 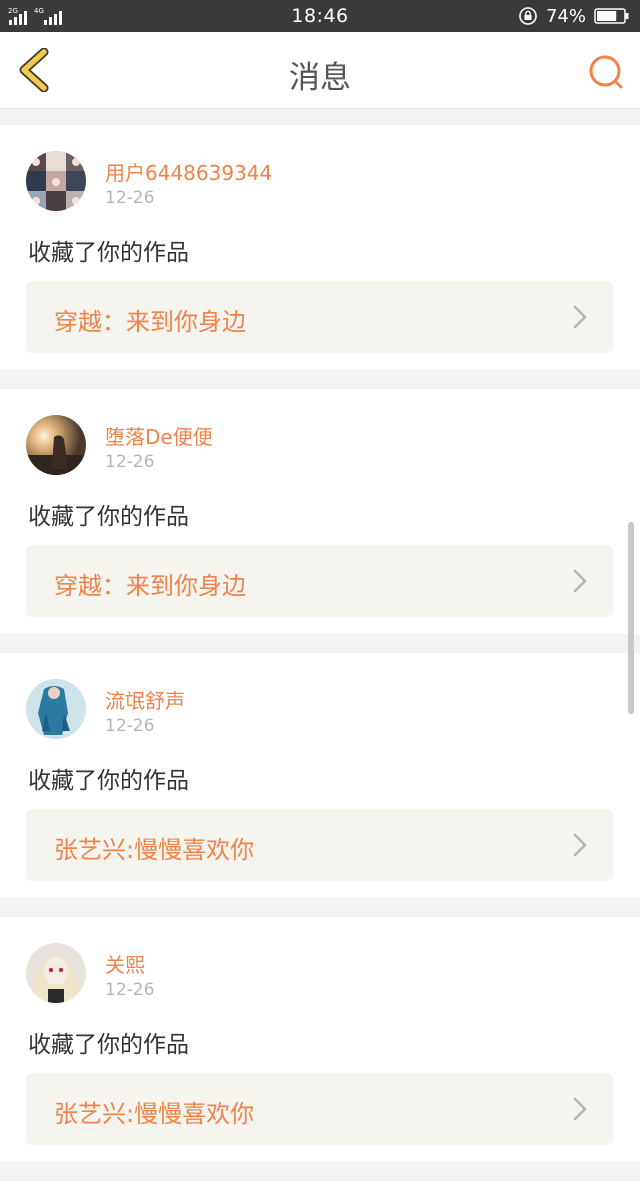 What do you see at coordinates (188, 171) in the screenshot?
I see `username: 用户6448639344` at bounding box center [188, 171].